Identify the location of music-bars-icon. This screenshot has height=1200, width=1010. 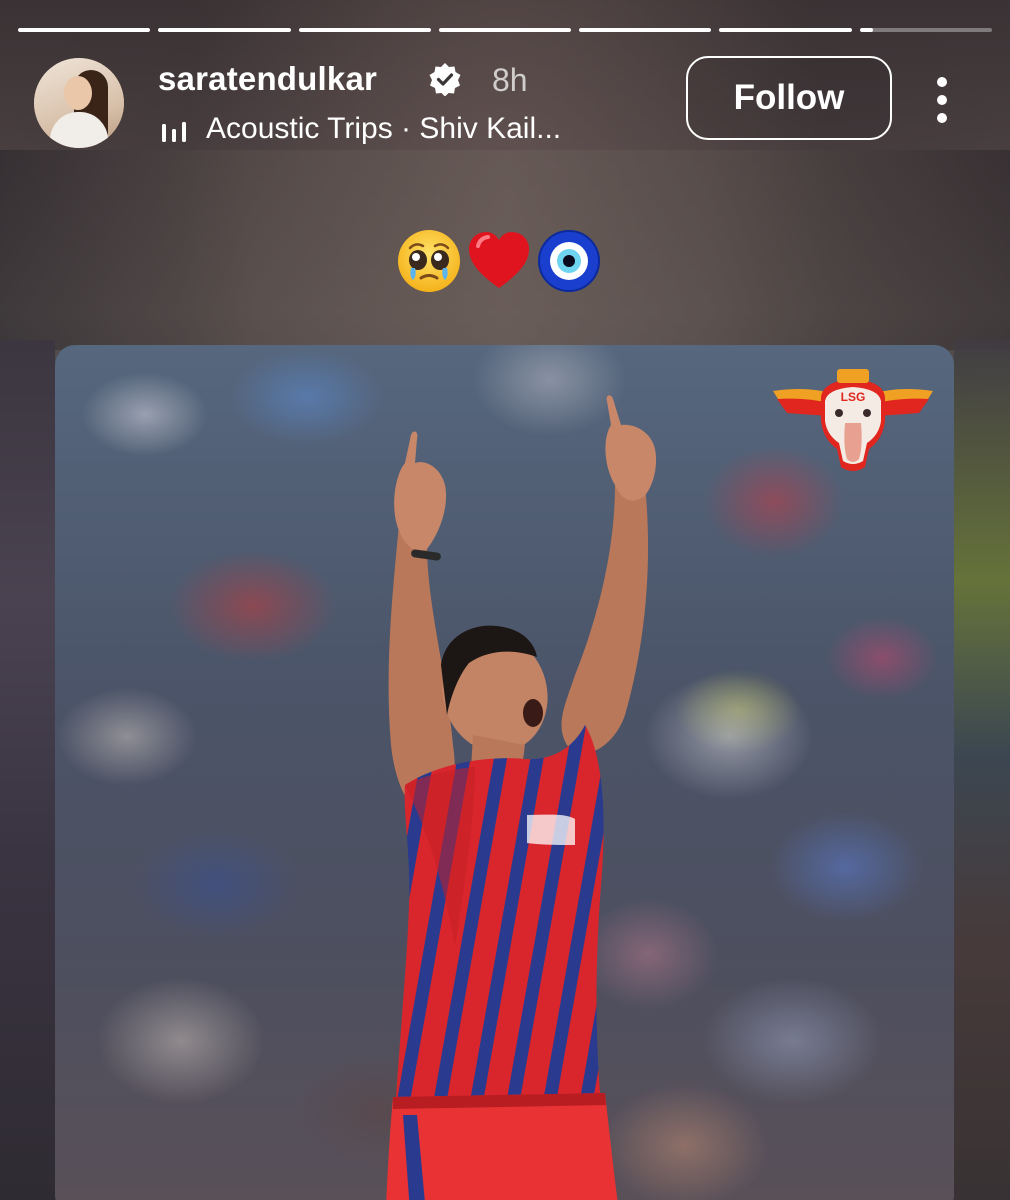
(174, 132).